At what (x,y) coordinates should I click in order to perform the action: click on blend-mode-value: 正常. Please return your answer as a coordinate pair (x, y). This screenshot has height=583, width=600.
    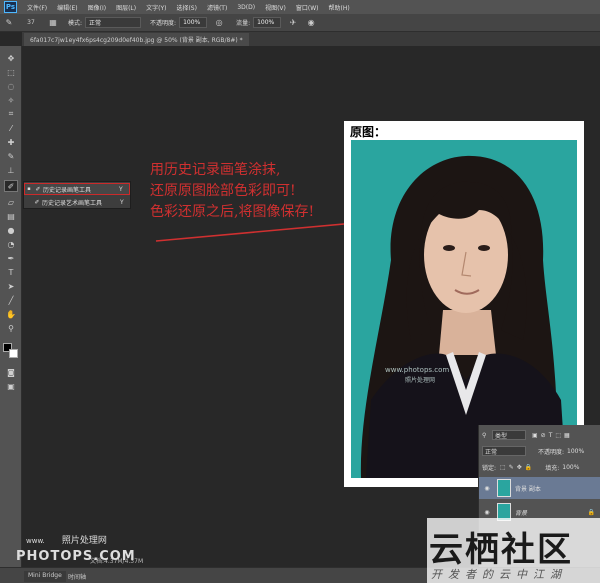
    Looking at the image, I should click on (491, 452).